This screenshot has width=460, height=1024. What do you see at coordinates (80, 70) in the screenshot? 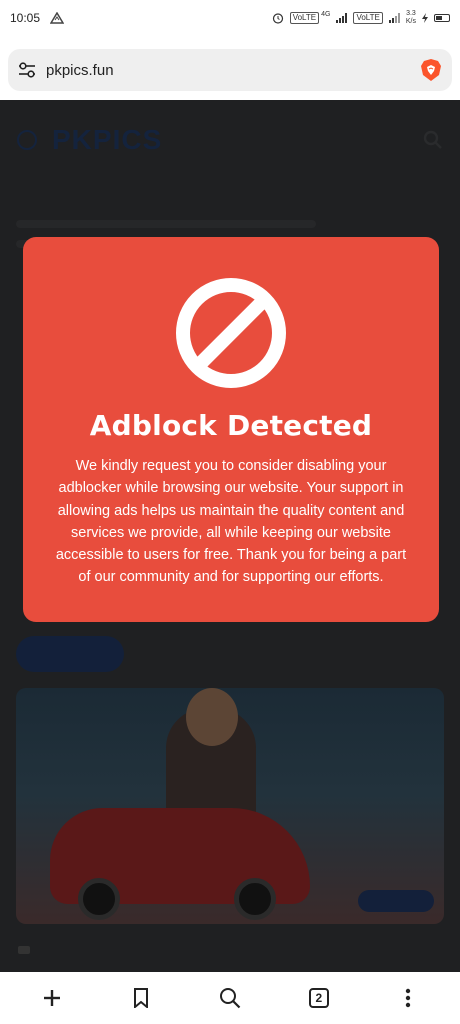
I see `url-text: pkpics.fun` at bounding box center [80, 70].